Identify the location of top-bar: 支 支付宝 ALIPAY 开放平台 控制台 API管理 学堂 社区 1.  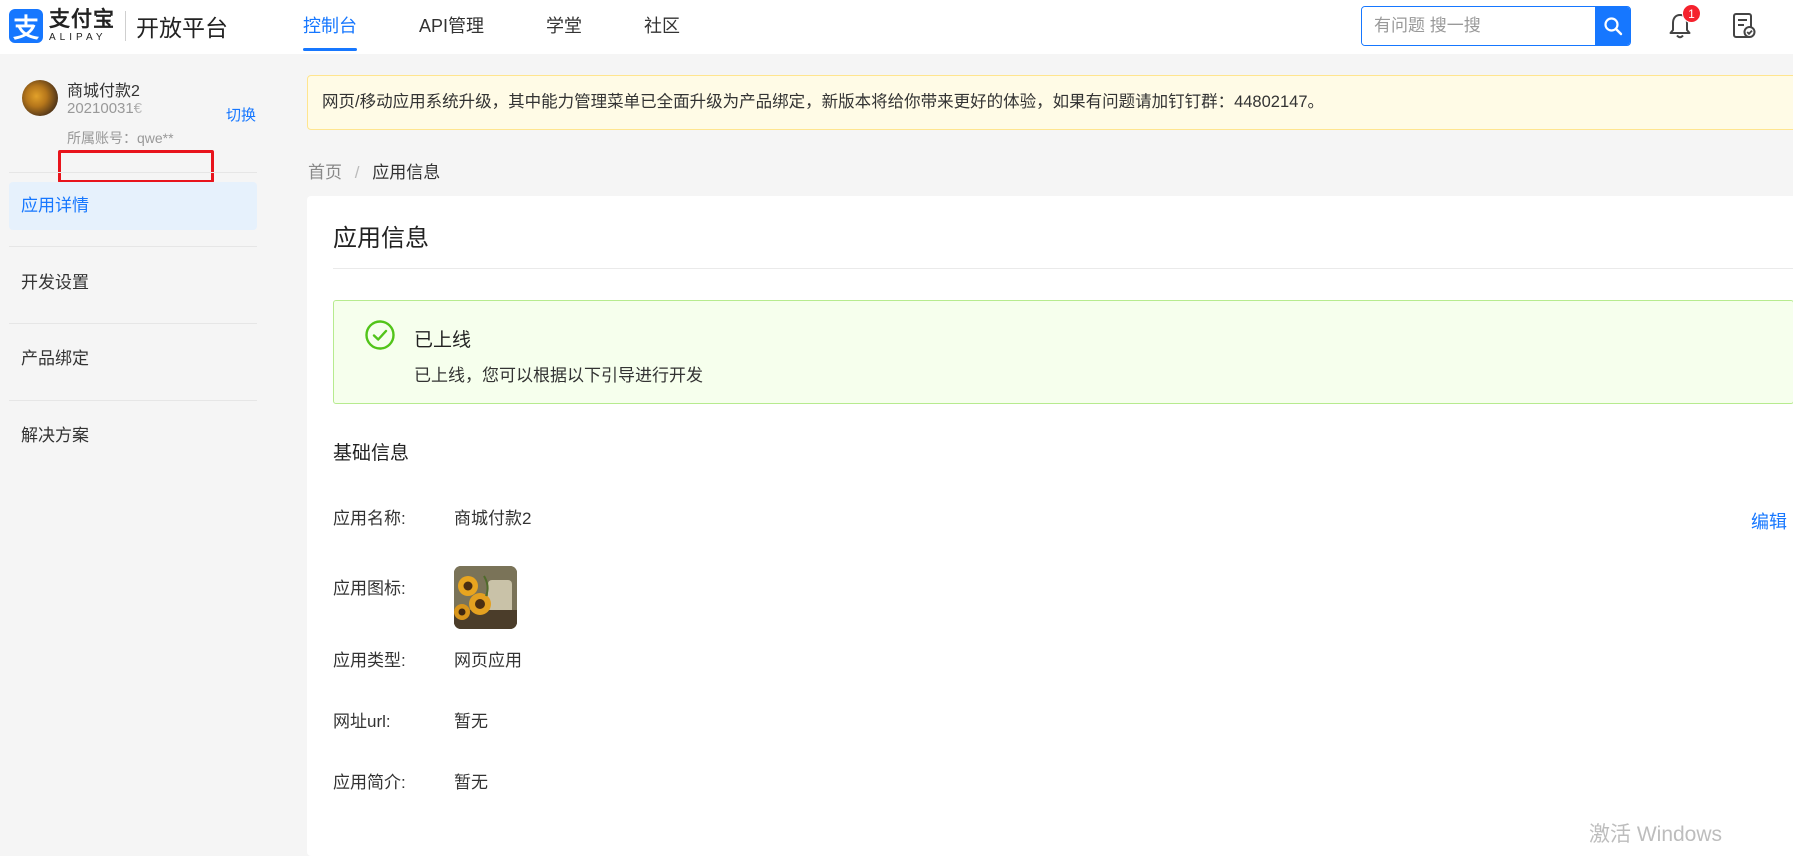
(896, 27).